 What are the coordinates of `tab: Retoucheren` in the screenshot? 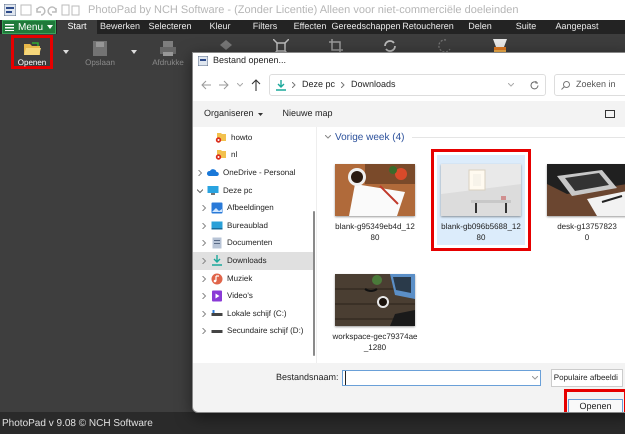 It's located at (428, 27).